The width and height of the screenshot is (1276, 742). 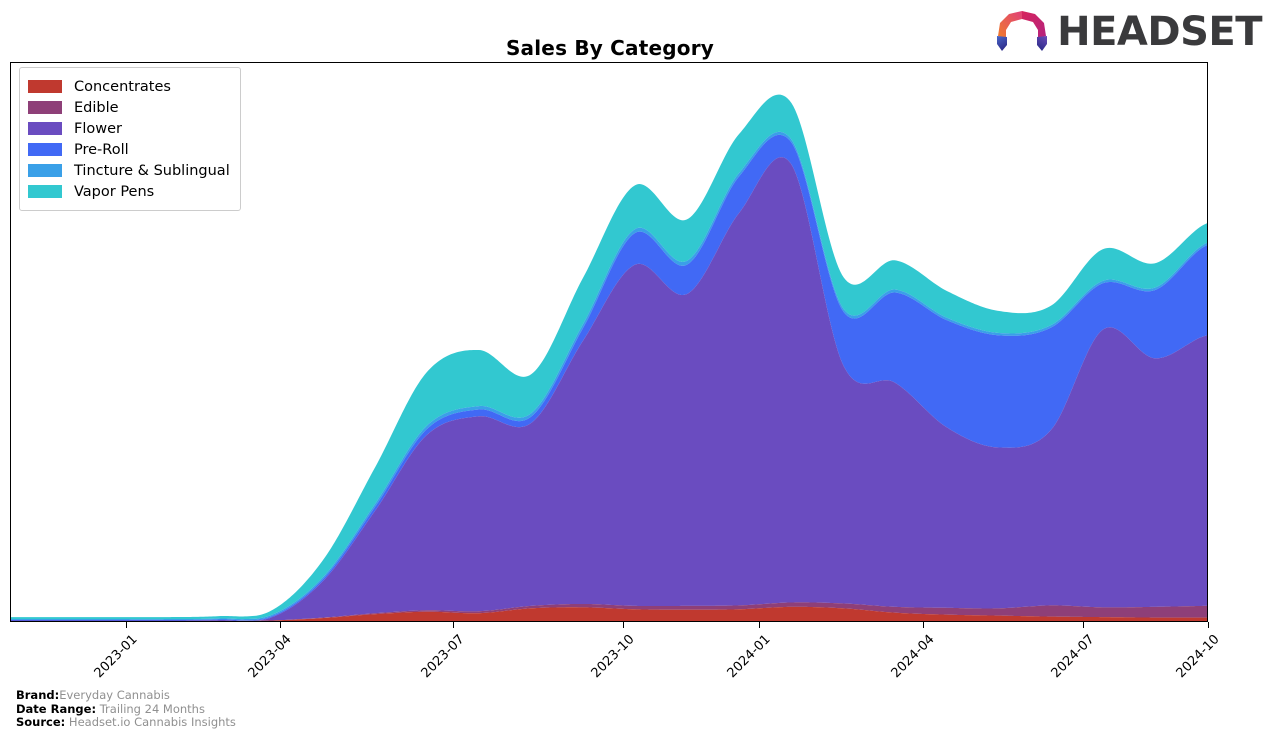 I want to click on x-axis-tick-label: 2024-01, so click(x=749, y=657).